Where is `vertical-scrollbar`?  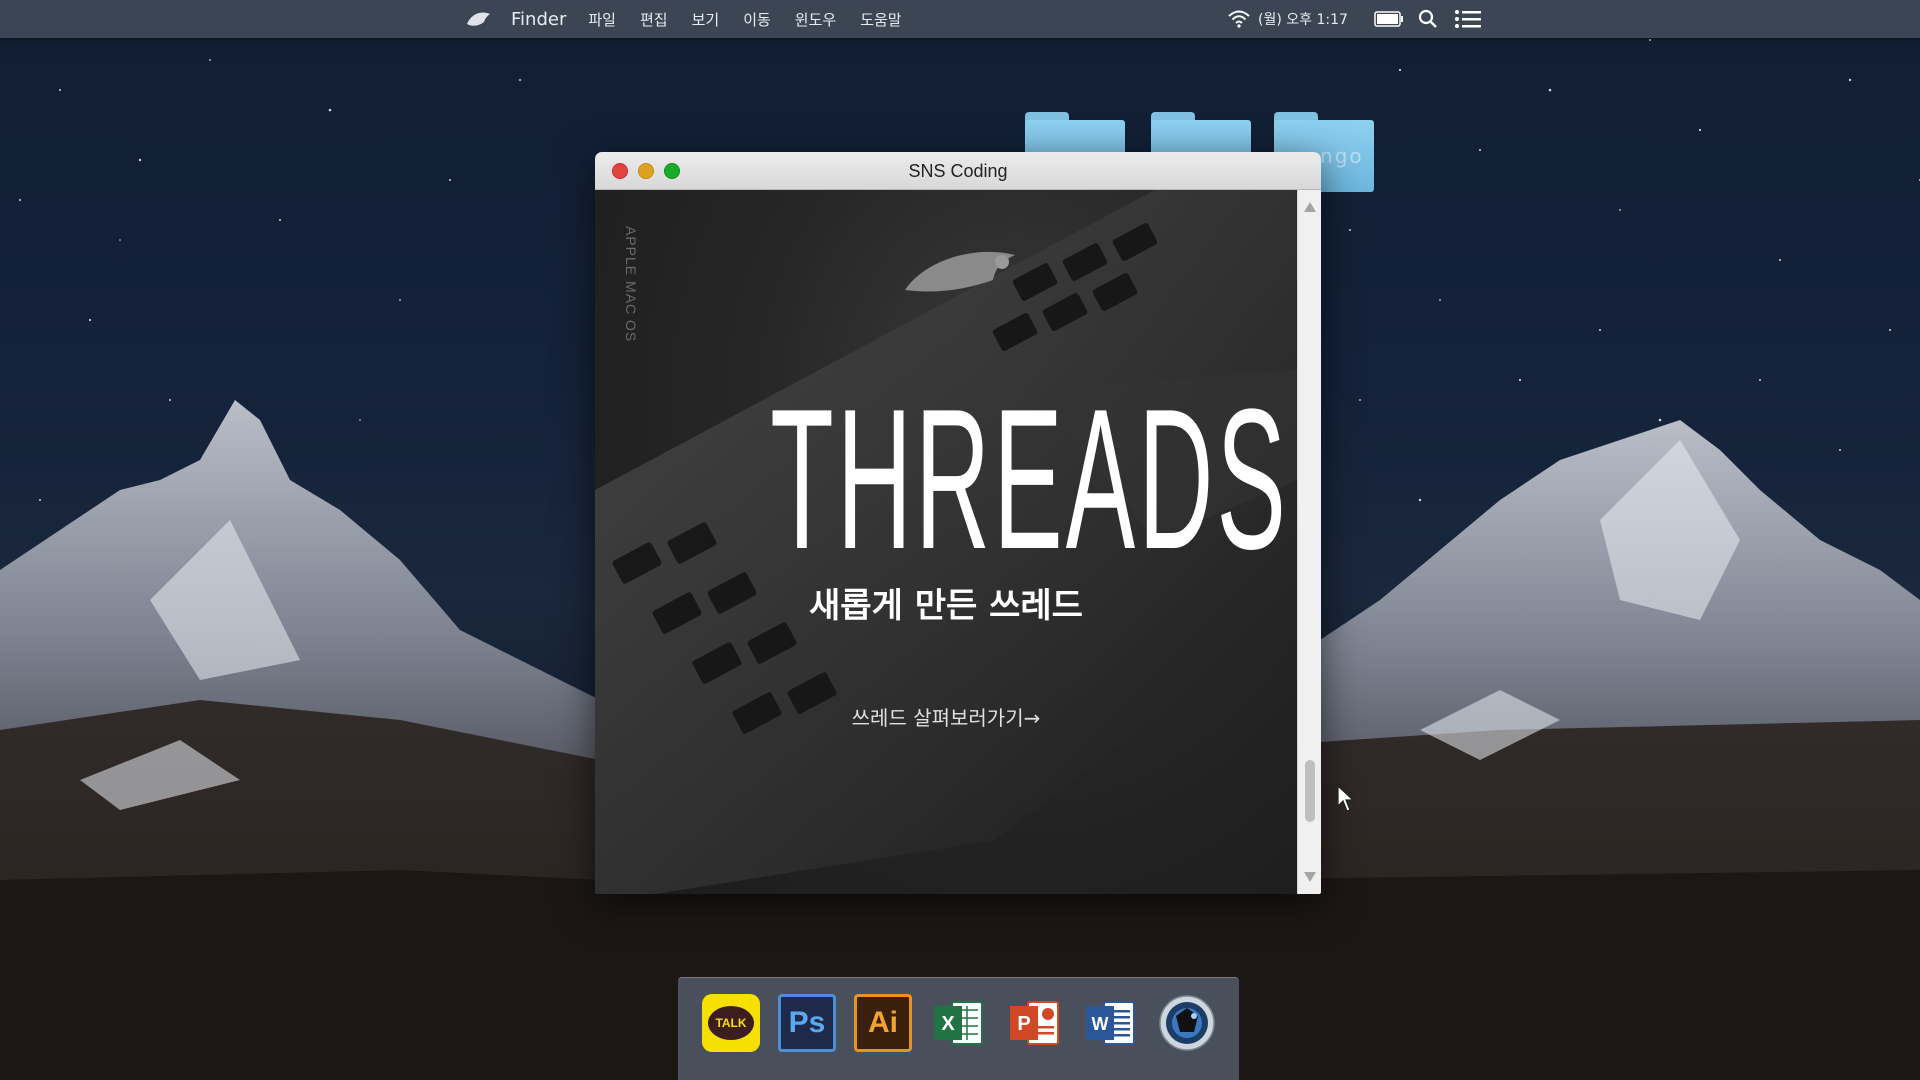 vertical-scrollbar is located at coordinates (1309, 542).